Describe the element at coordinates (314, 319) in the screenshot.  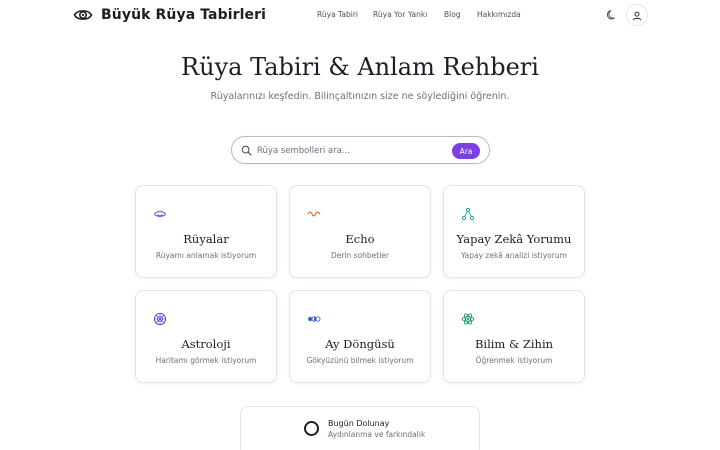
I see `moon-phases-icon` at that location.